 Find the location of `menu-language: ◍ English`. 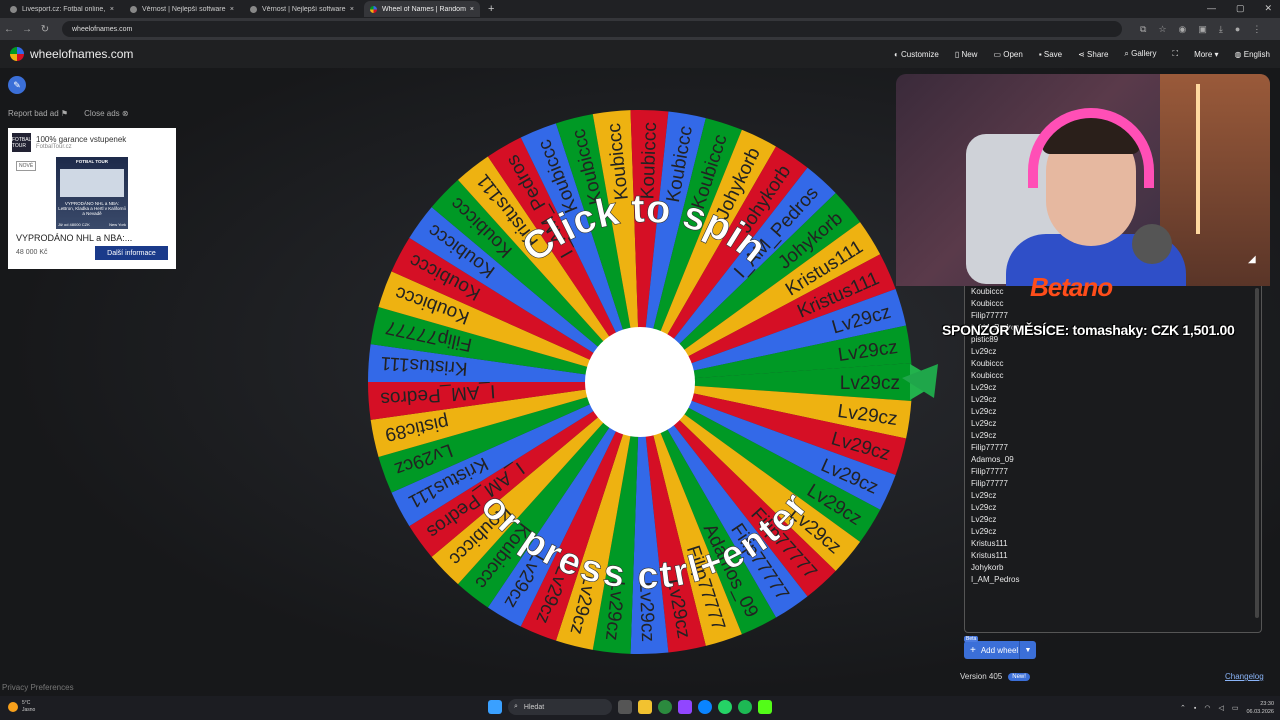

menu-language: ◍ English is located at coordinates (1252, 54).